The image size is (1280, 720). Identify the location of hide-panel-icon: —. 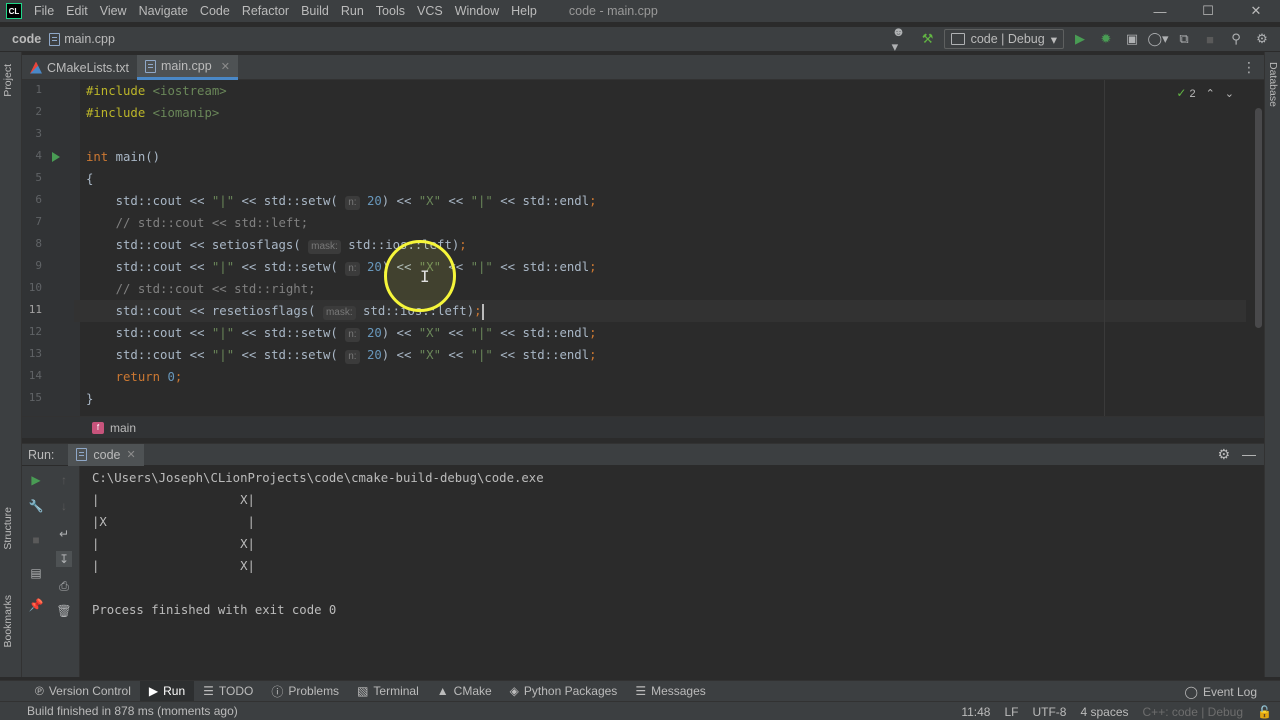
(1249, 454).